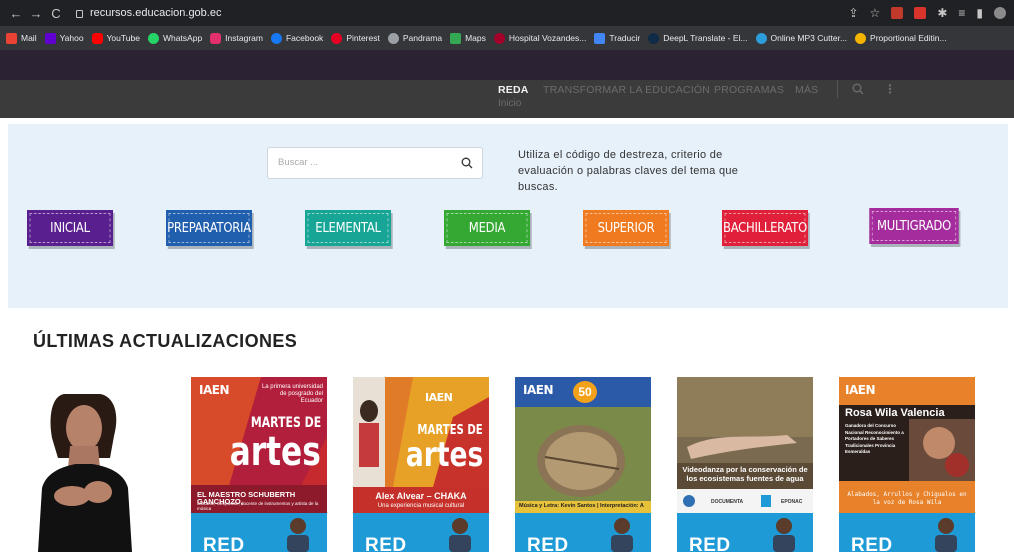 This screenshot has width=1014, height=552. What do you see at coordinates (348, 228) in the screenshot?
I see `level-button-elemental: ELEMENTAL` at bounding box center [348, 228].